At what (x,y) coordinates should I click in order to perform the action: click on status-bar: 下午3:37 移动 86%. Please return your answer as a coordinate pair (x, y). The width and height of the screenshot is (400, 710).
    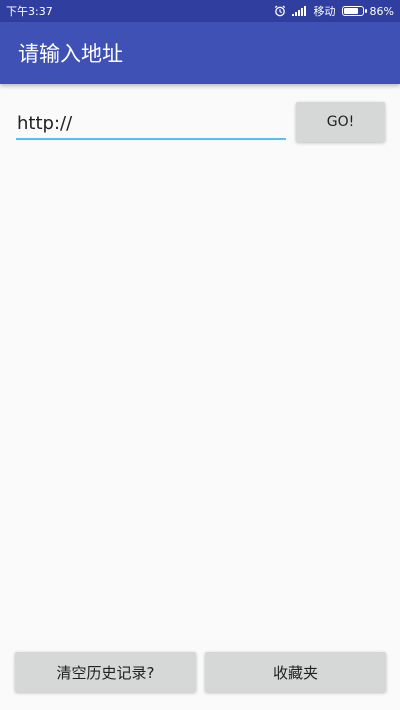
    Looking at the image, I should click on (200, 11).